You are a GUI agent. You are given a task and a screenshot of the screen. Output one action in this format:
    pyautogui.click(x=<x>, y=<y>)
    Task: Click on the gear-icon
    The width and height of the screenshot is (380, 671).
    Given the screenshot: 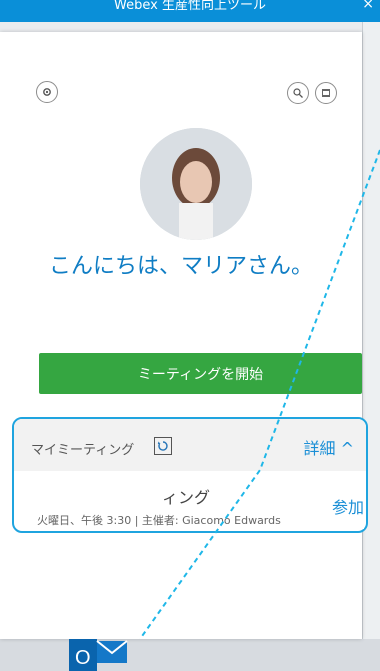 What is the action you would take?
    pyautogui.click(x=47, y=92)
    